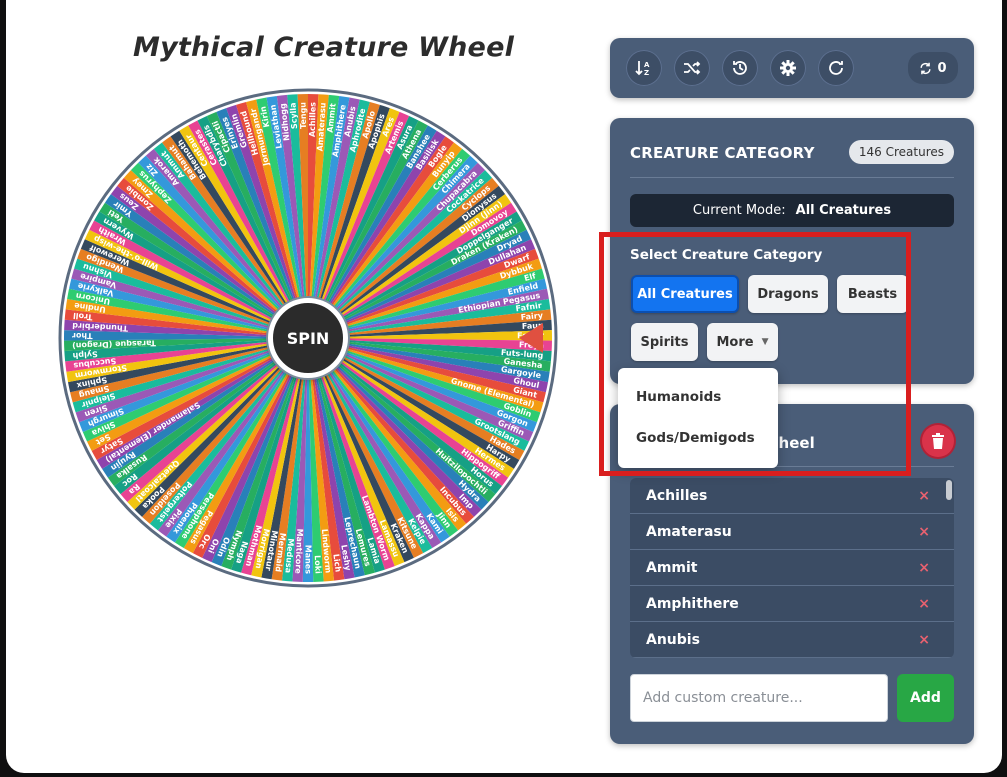 This screenshot has height=777, width=1007. Describe the element at coordinates (308, 559) in the screenshot. I see `wheel-segment-label: Manes` at that location.